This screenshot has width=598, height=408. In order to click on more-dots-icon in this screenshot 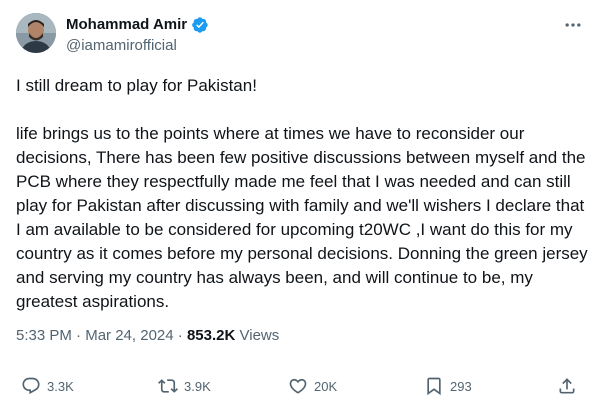, I will do `click(573, 25)`.